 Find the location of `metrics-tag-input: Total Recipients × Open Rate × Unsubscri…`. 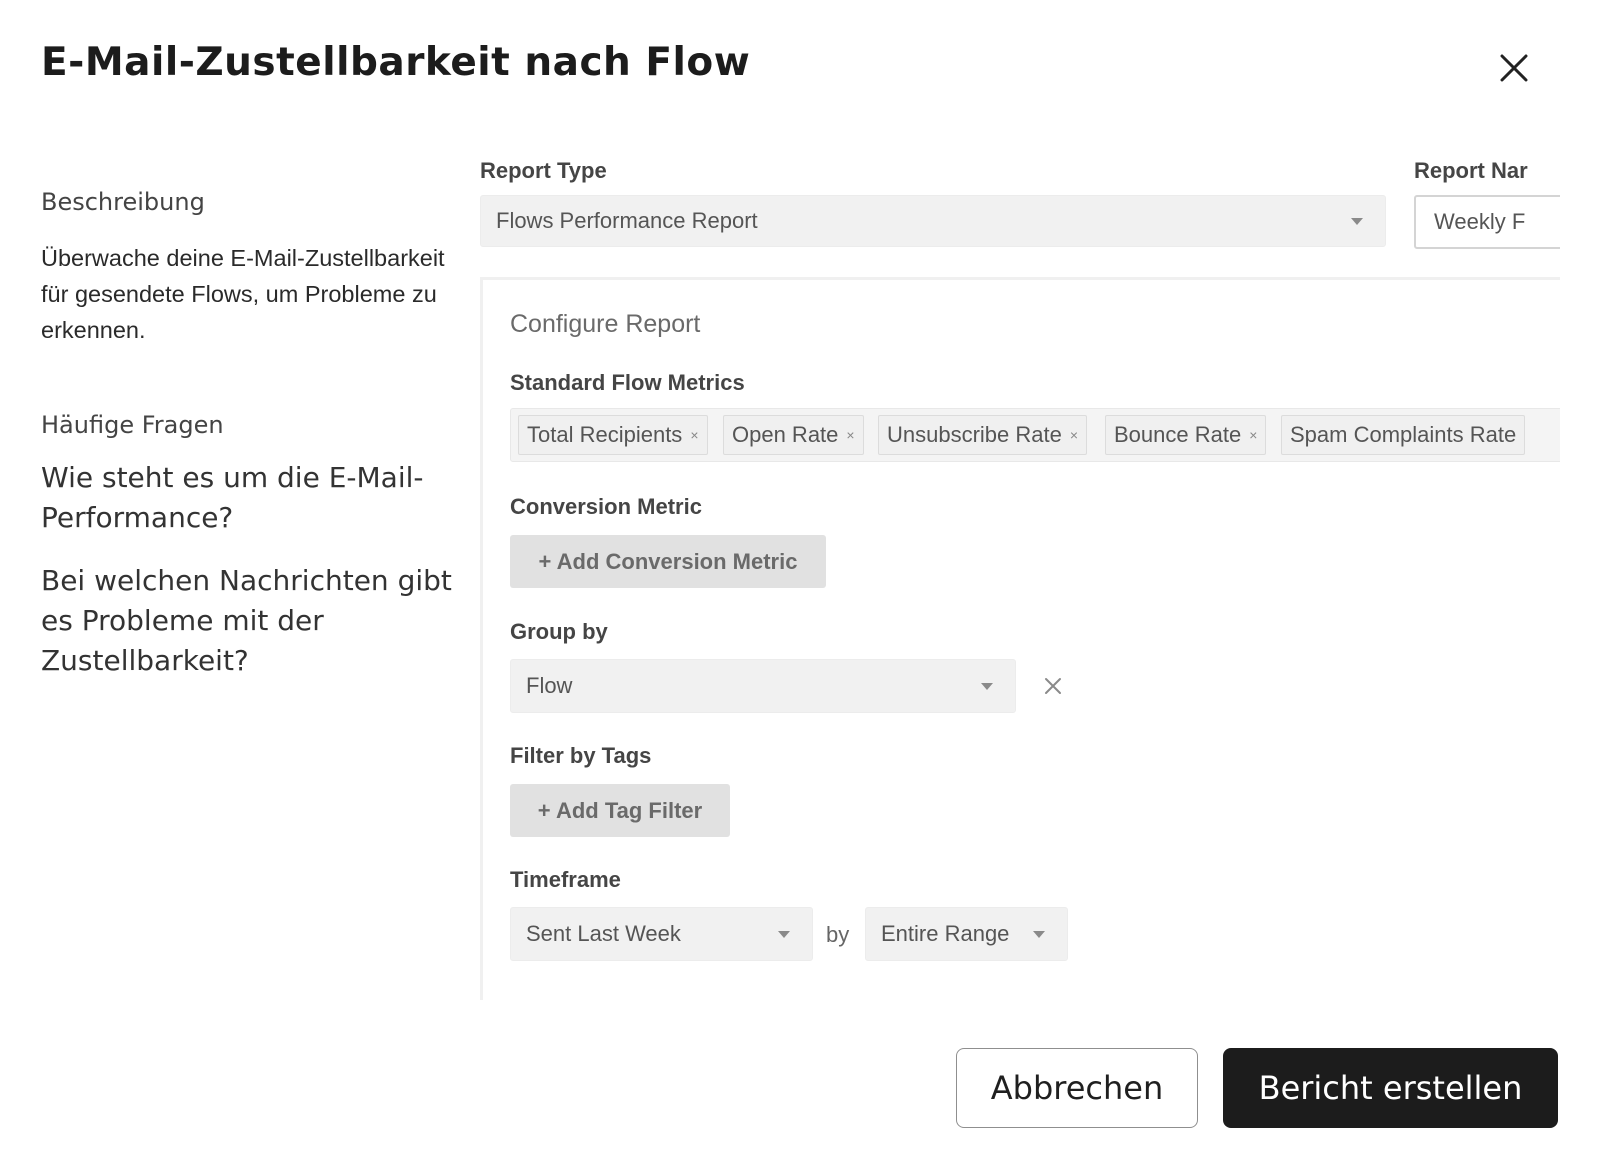

metrics-tag-input: Total Recipients × Open Rate × Unsubscri… is located at coordinates (1035, 435).